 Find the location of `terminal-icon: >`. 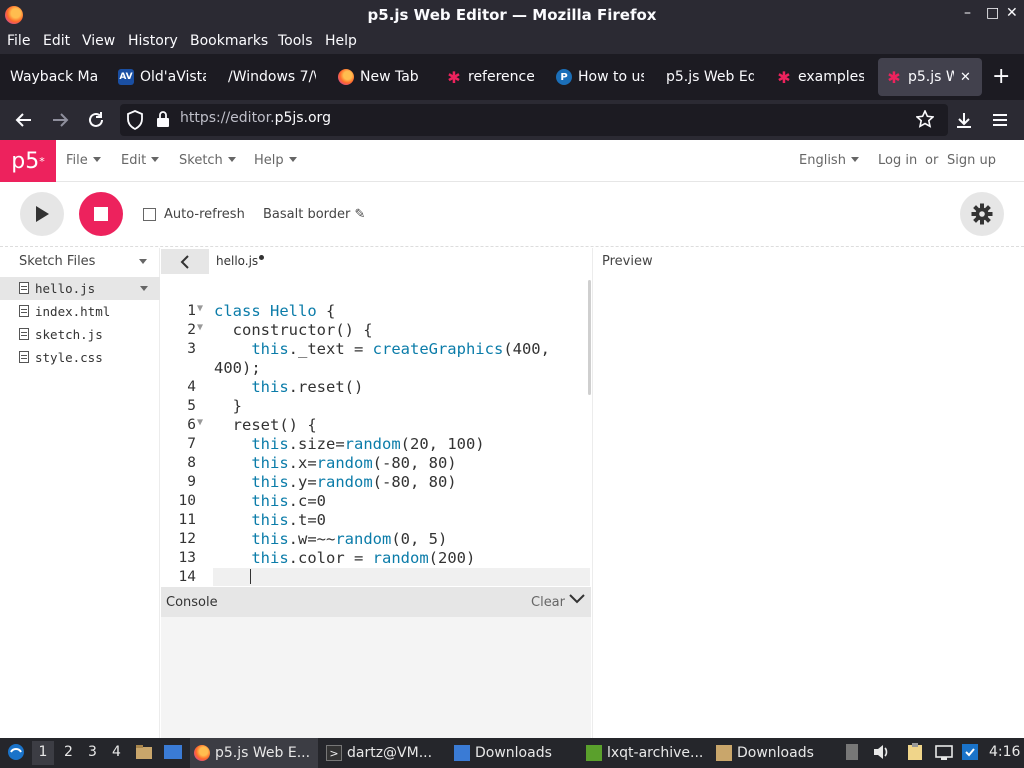

terminal-icon: > is located at coordinates (334, 753).